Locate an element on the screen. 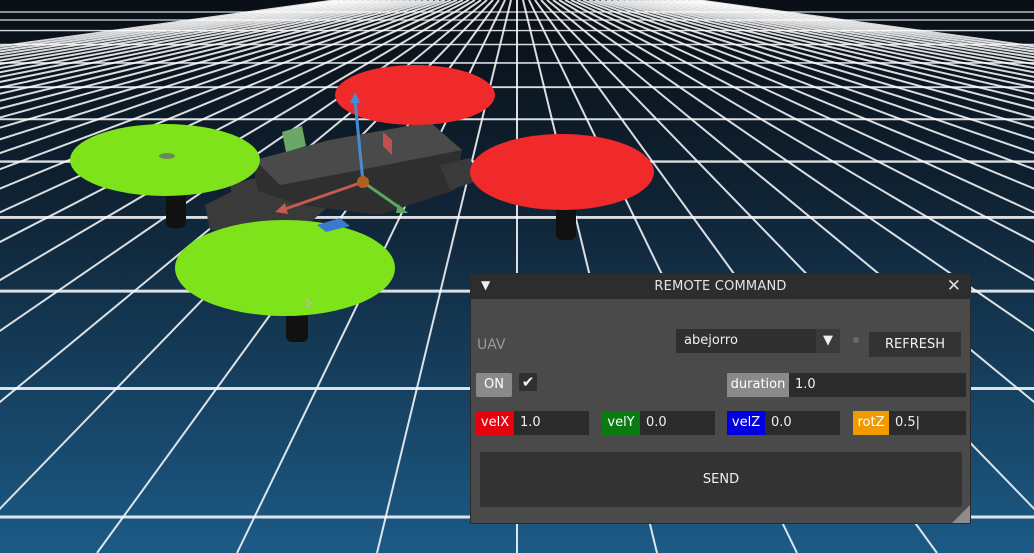 The image size is (1034, 553). uav-select: abejorro ▼ is located at coordinates (758, 341).